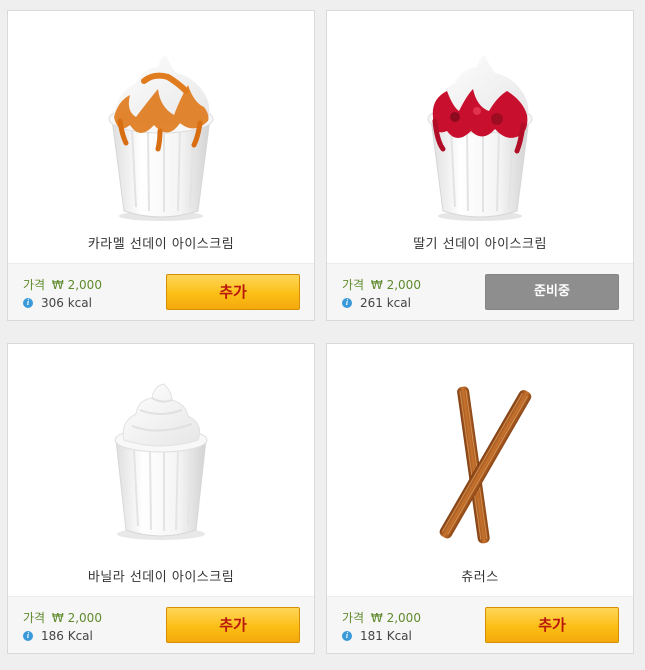 The width and height of the screenshot is (645, 670). Describe the element at coordinates (161, 624) in the screenshot. I see `card-footer: 가격 ₩ 2,000 i 186 Kcal 추가` at that location.